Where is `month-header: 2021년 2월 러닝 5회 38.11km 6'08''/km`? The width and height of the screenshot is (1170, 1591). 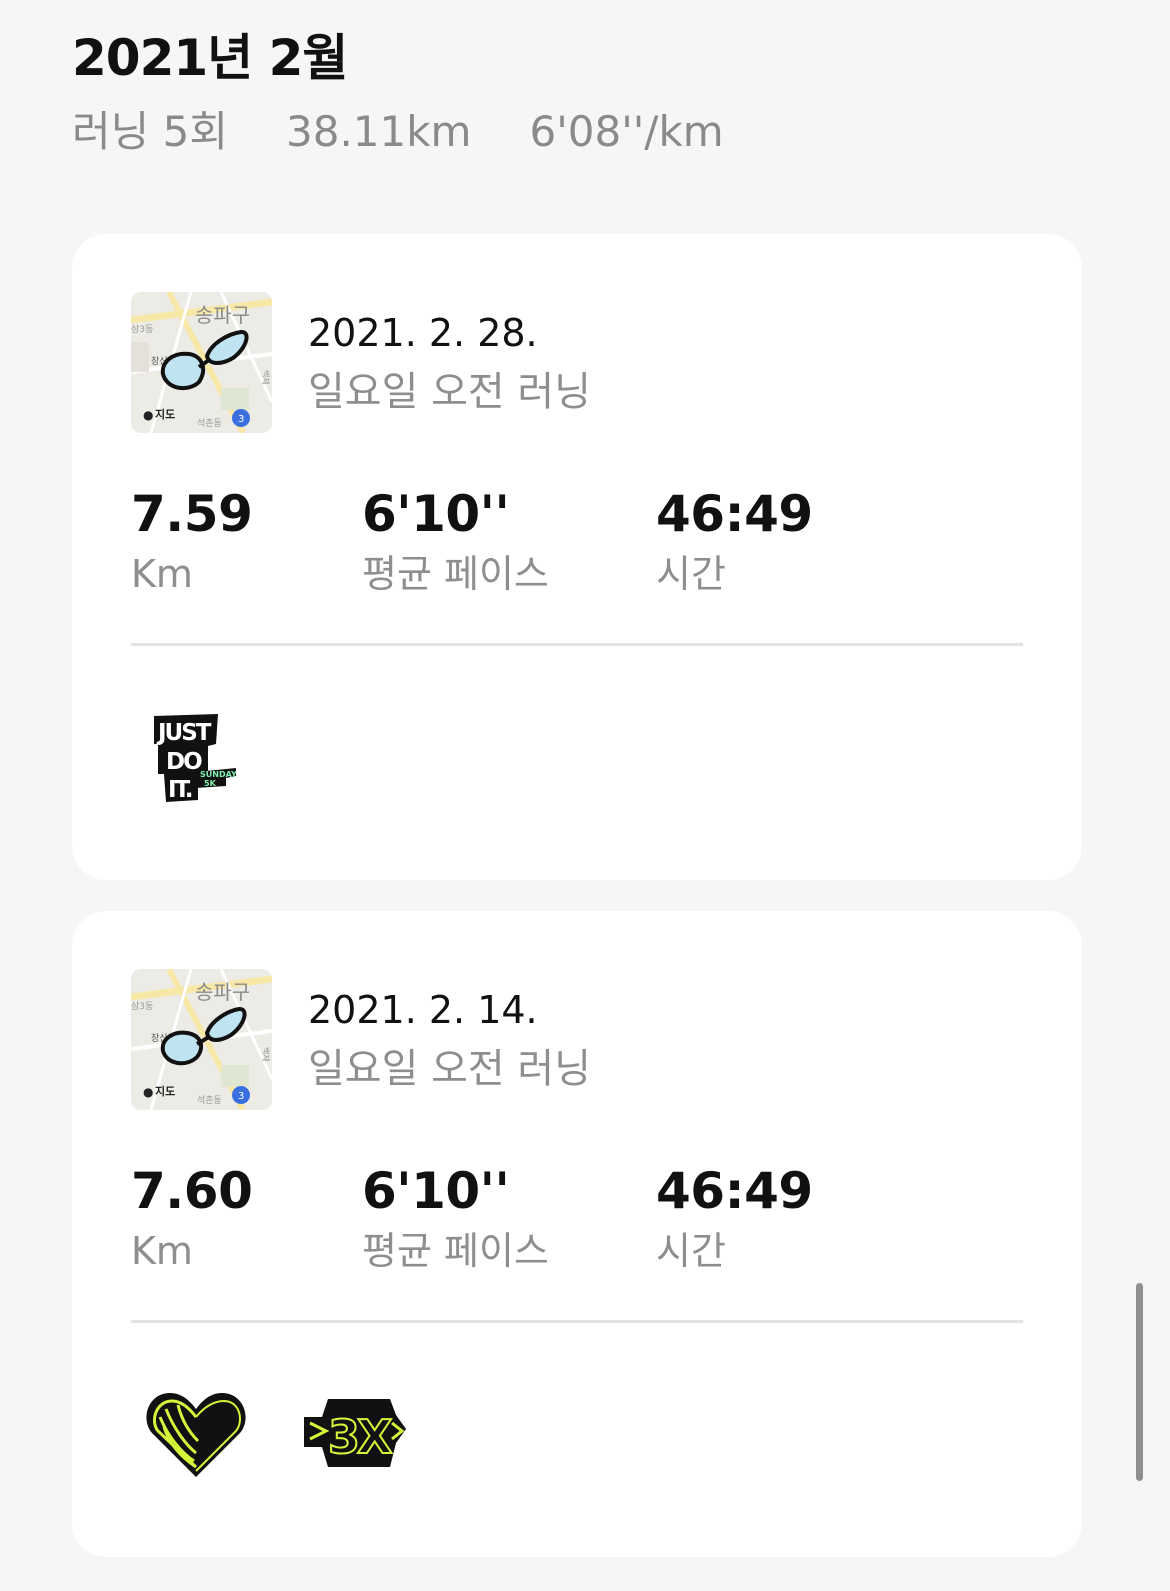
month-header: 2021년 2월 러닝 5회 38.11km 6'08''/km is located at coordinates (427, 93).